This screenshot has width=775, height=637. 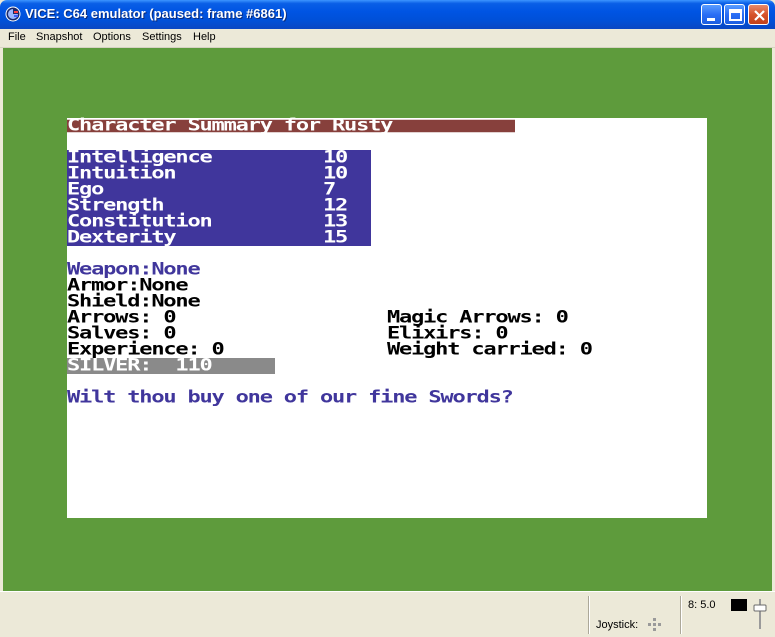 What do you see at coordinates (711, 14) in the screenshot?
I see `minimize-button` at bounding box center [711, 14].